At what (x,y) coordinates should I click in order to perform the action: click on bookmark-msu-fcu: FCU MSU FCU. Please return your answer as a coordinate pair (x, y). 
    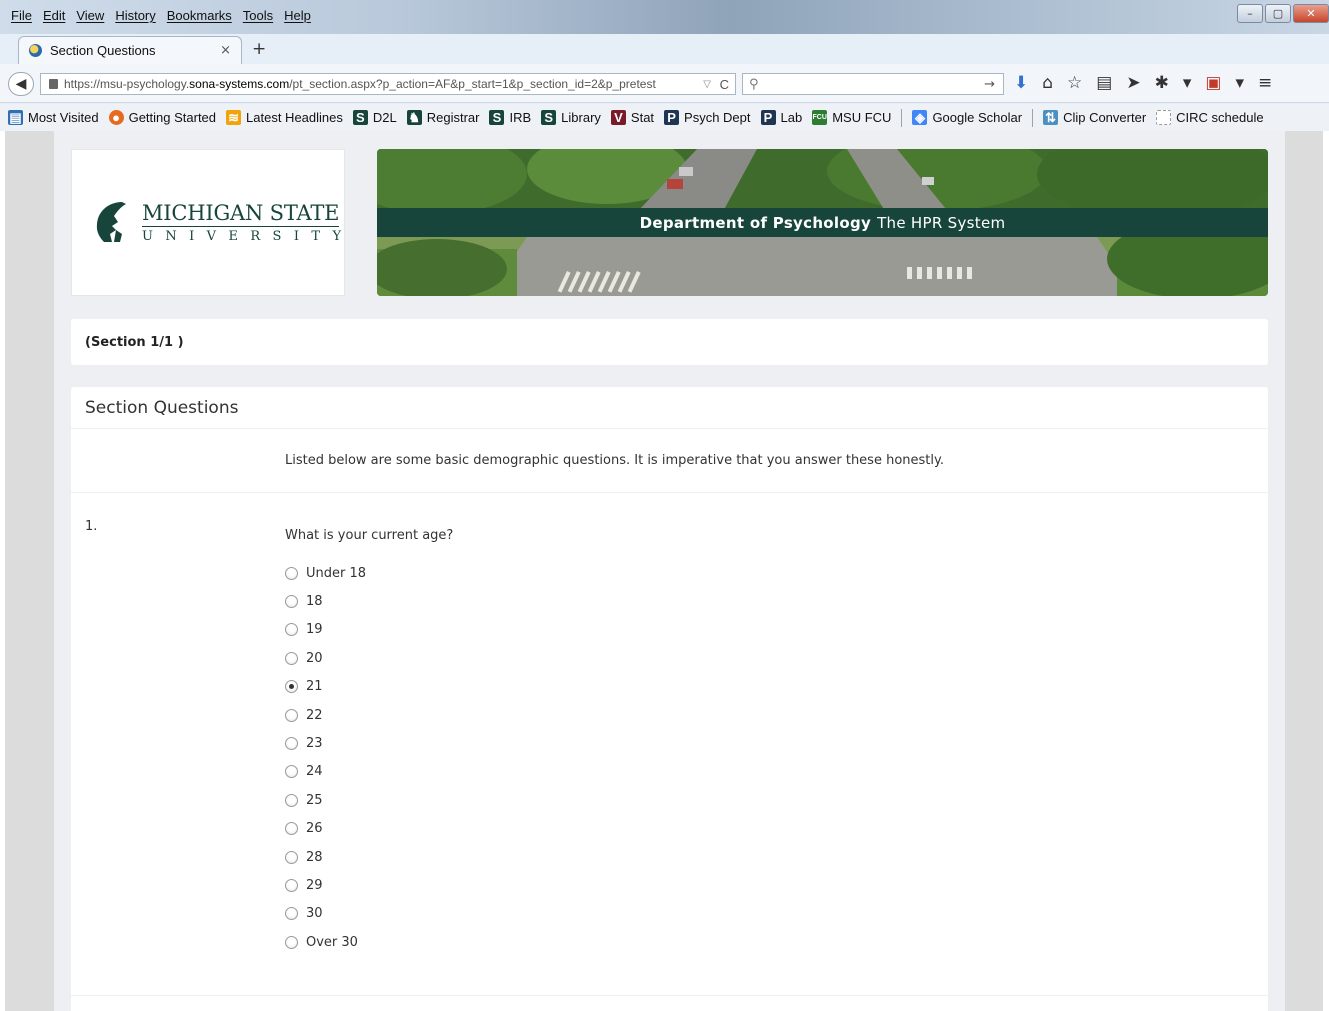
    Looking at the image, I should click on (851, 117).